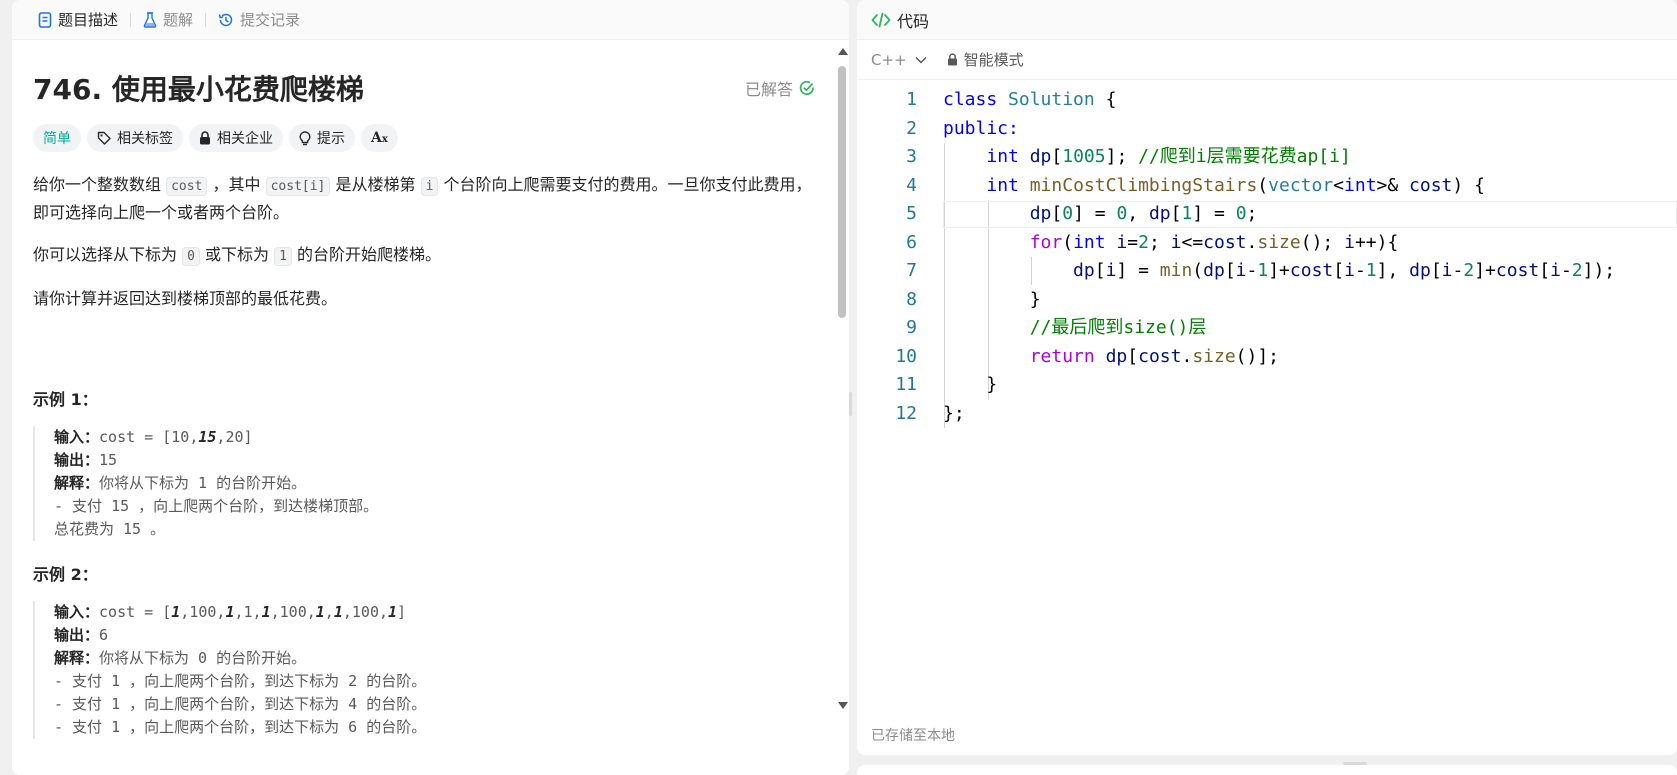  Describe the element at coordinates (1143, 213) in the screenshot. I see `code-text: dp[0] = 0, dp[1] = 0;` at that location.